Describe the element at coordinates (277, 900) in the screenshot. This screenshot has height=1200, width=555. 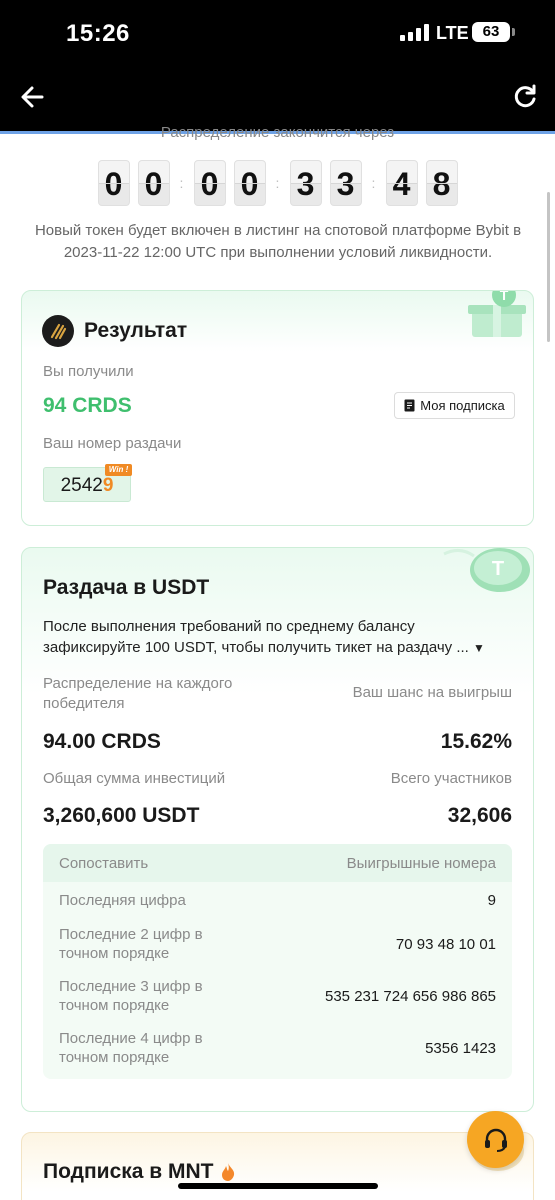
I see `table-row: Последняя цифра 9` at that location.